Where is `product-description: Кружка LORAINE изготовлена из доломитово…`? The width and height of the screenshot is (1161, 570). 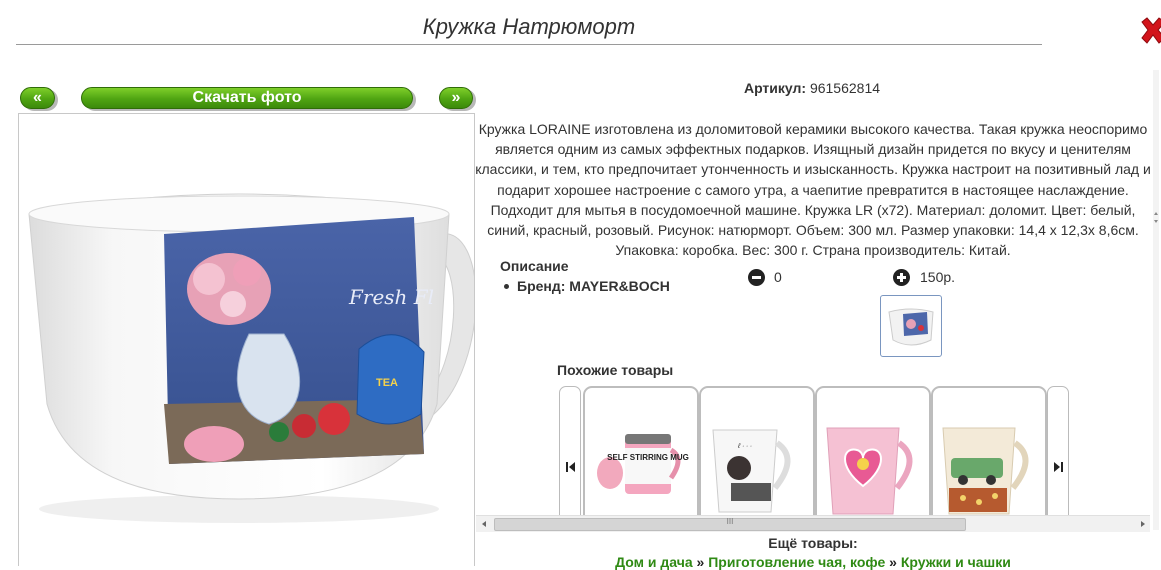
product-description: Кружка LORAINE изготовлена из доломитово… is located at coordinates (813, 190).